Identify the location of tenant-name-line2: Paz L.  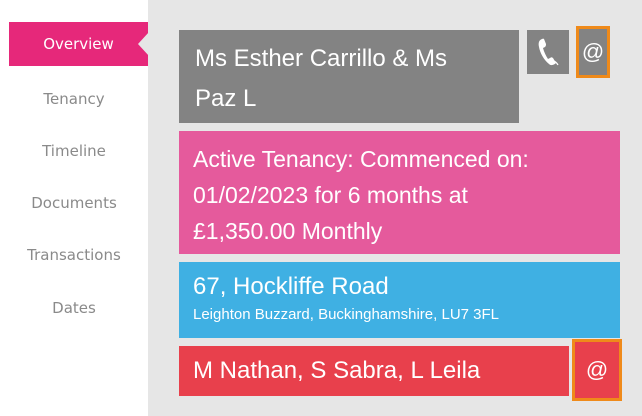
(226, 98).